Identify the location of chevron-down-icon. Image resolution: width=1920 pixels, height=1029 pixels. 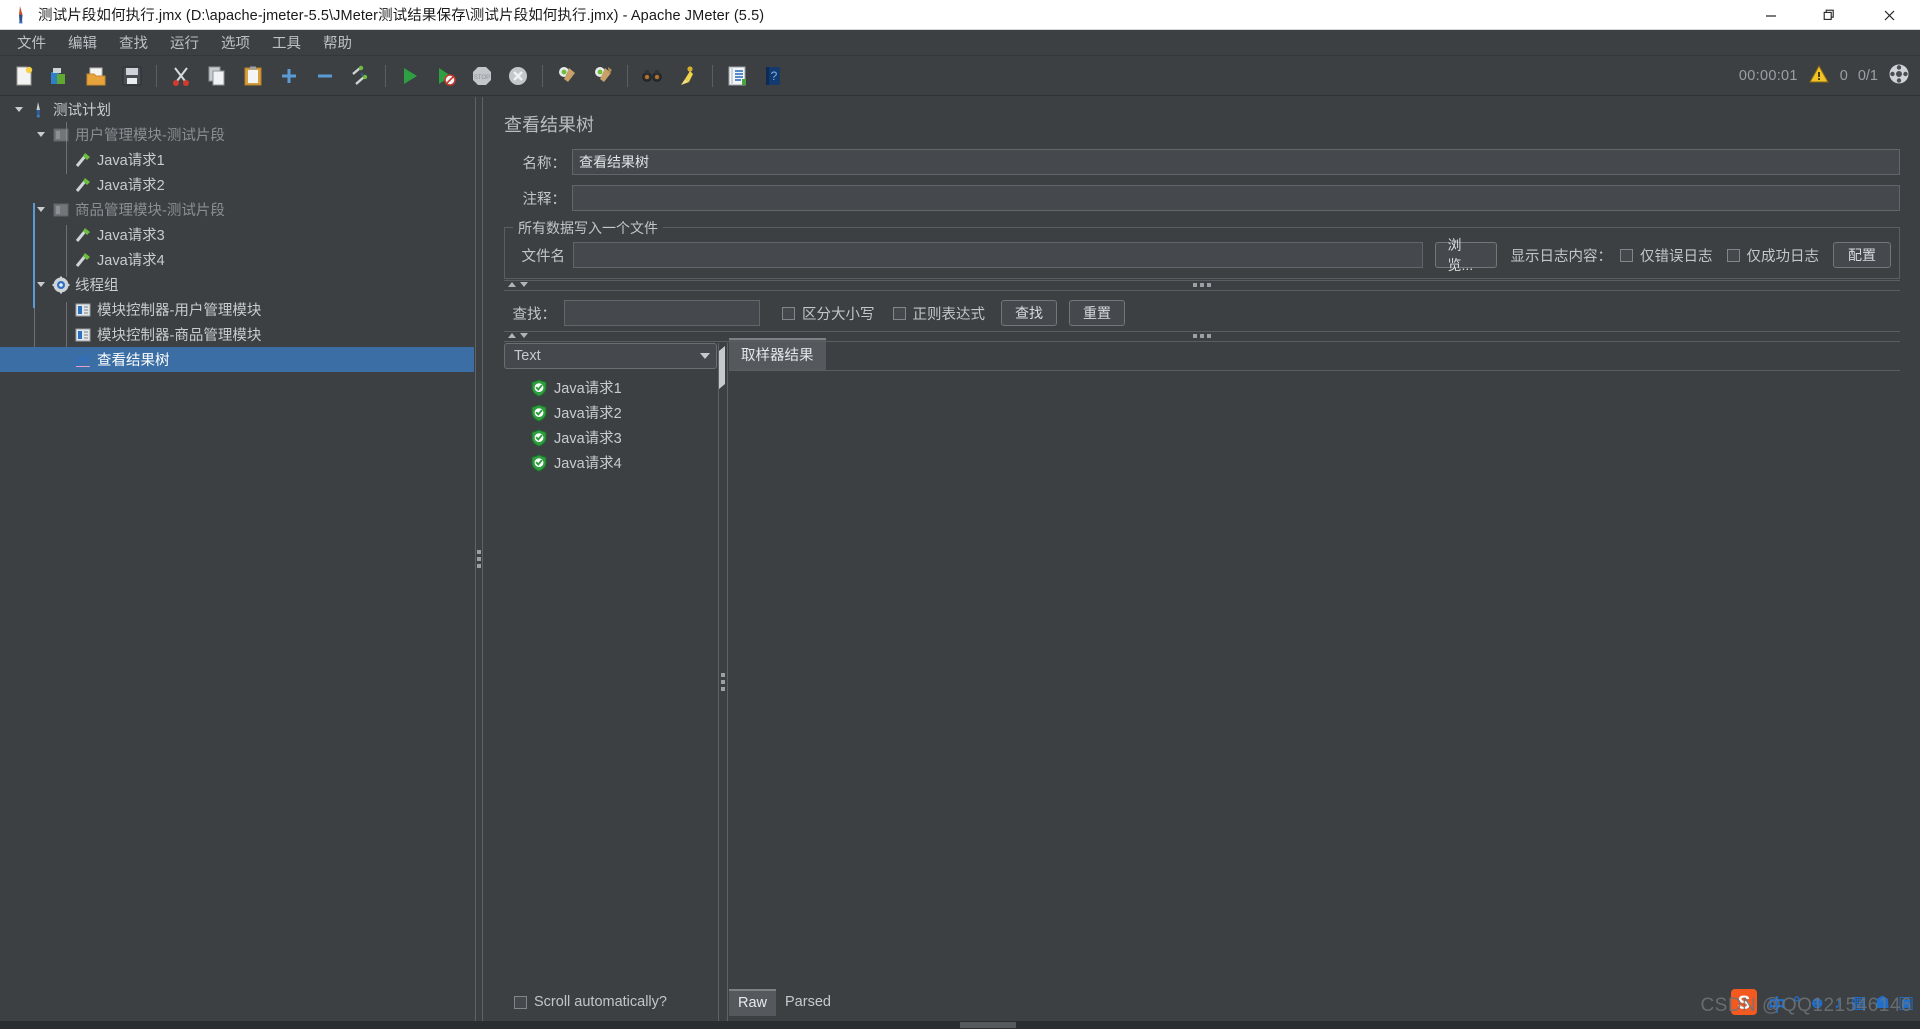
(705, 356).